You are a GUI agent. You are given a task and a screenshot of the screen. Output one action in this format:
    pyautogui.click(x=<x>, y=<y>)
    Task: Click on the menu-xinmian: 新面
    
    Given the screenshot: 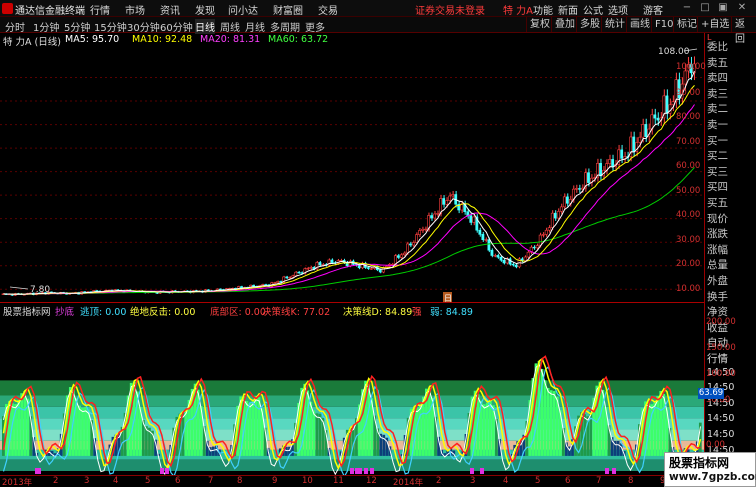 What is the action you would take?
    pyautogui.click(x=568, y=9)
    